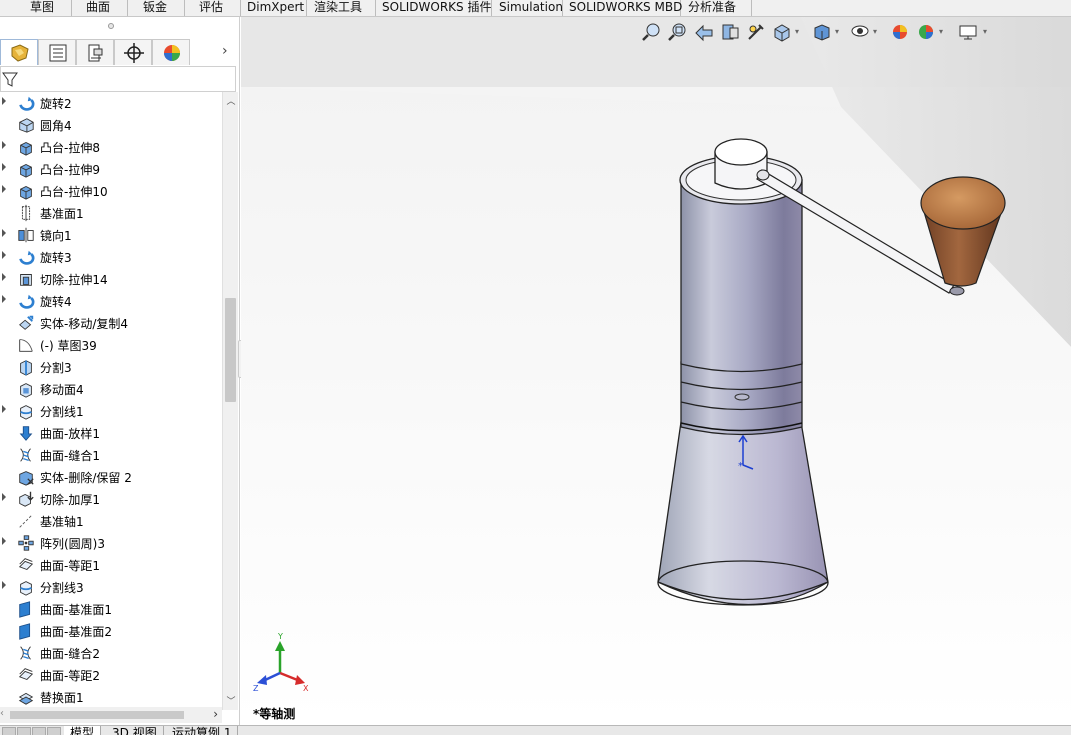 The height and width of the screenshot is (735, 1071). Describe the element at coordinates (161, 8) in the screenshot. I see `tab-sheet-metal: 钣金` at that location.